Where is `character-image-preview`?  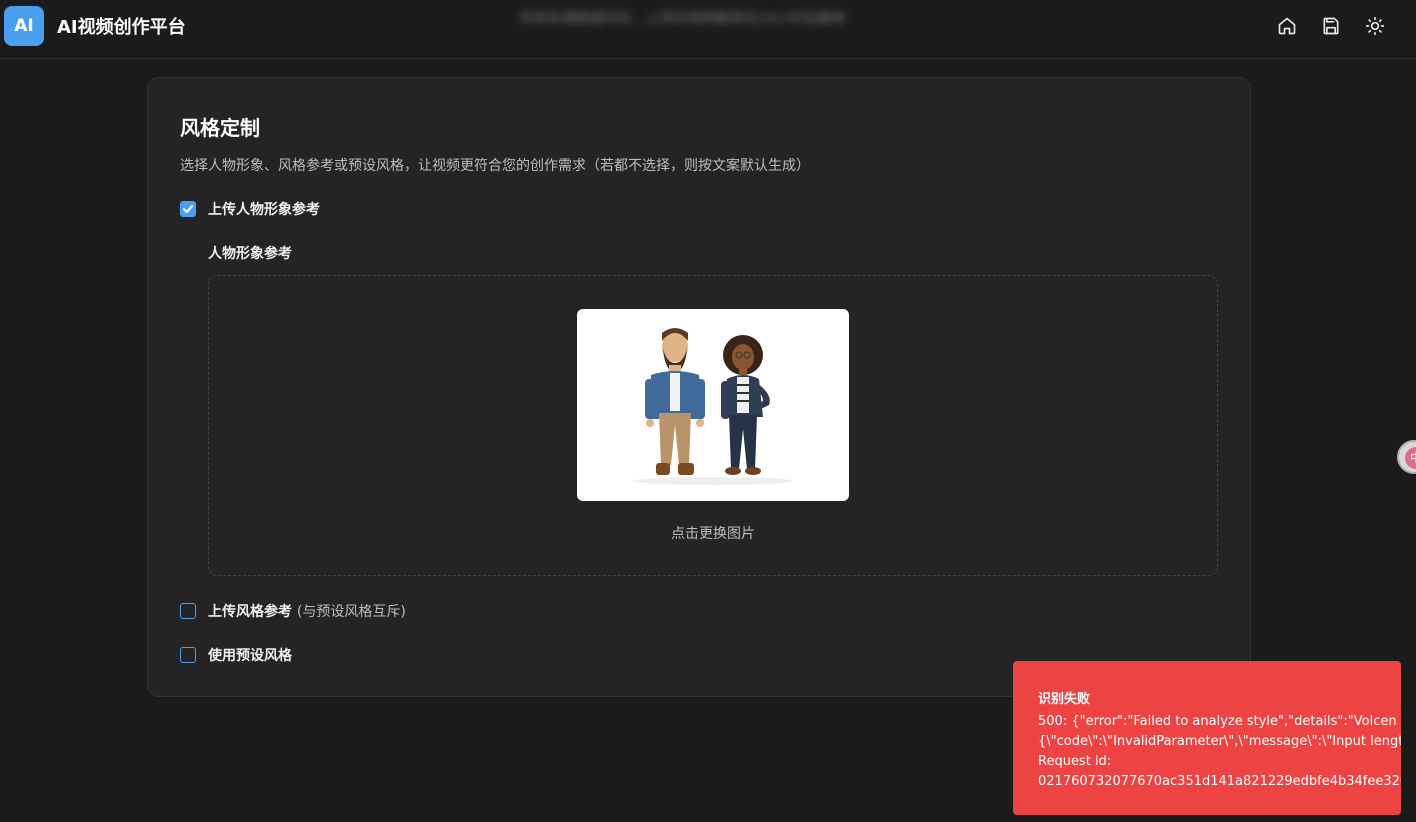 character-image-preview is located at coordinates (713, 405).